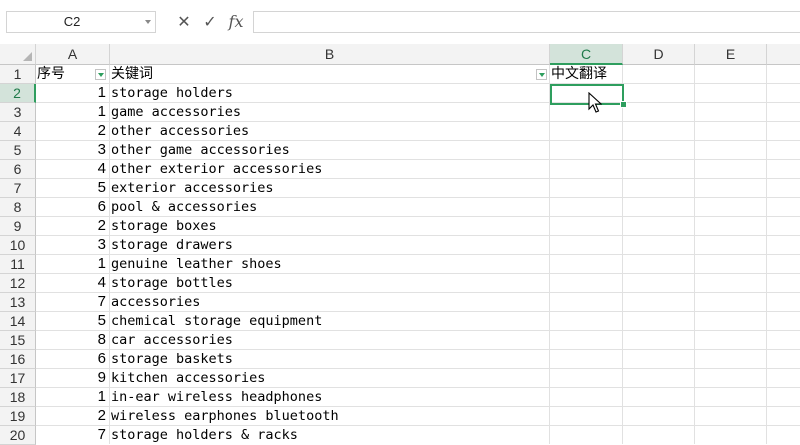  I want to click on row-header: 3, so click(18, 112).